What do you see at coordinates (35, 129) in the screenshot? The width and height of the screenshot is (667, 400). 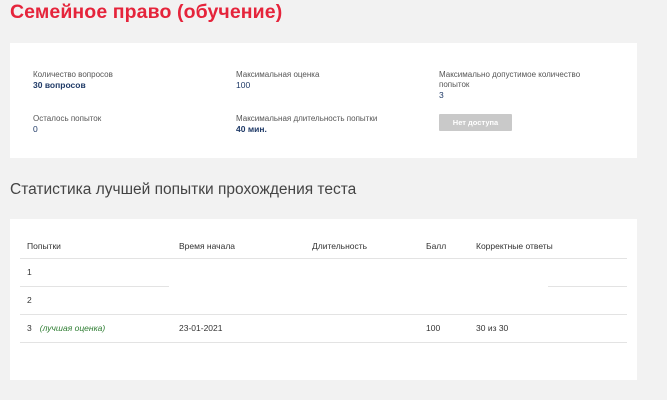 I see `remaining-attempts-value: 0` at bounding box center [35, 129].